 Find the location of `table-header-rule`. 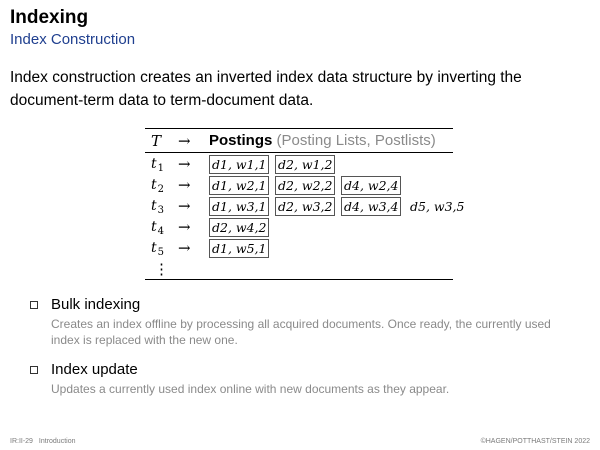

table-header-rule is located at coordinates (299, 152).